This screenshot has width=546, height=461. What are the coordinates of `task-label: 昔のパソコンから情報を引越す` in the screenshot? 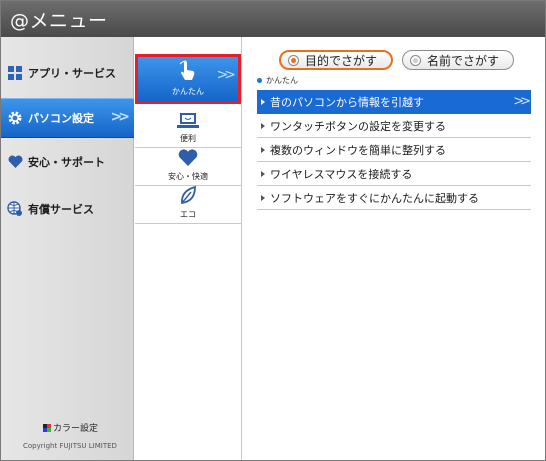 It's located at (347, 102).